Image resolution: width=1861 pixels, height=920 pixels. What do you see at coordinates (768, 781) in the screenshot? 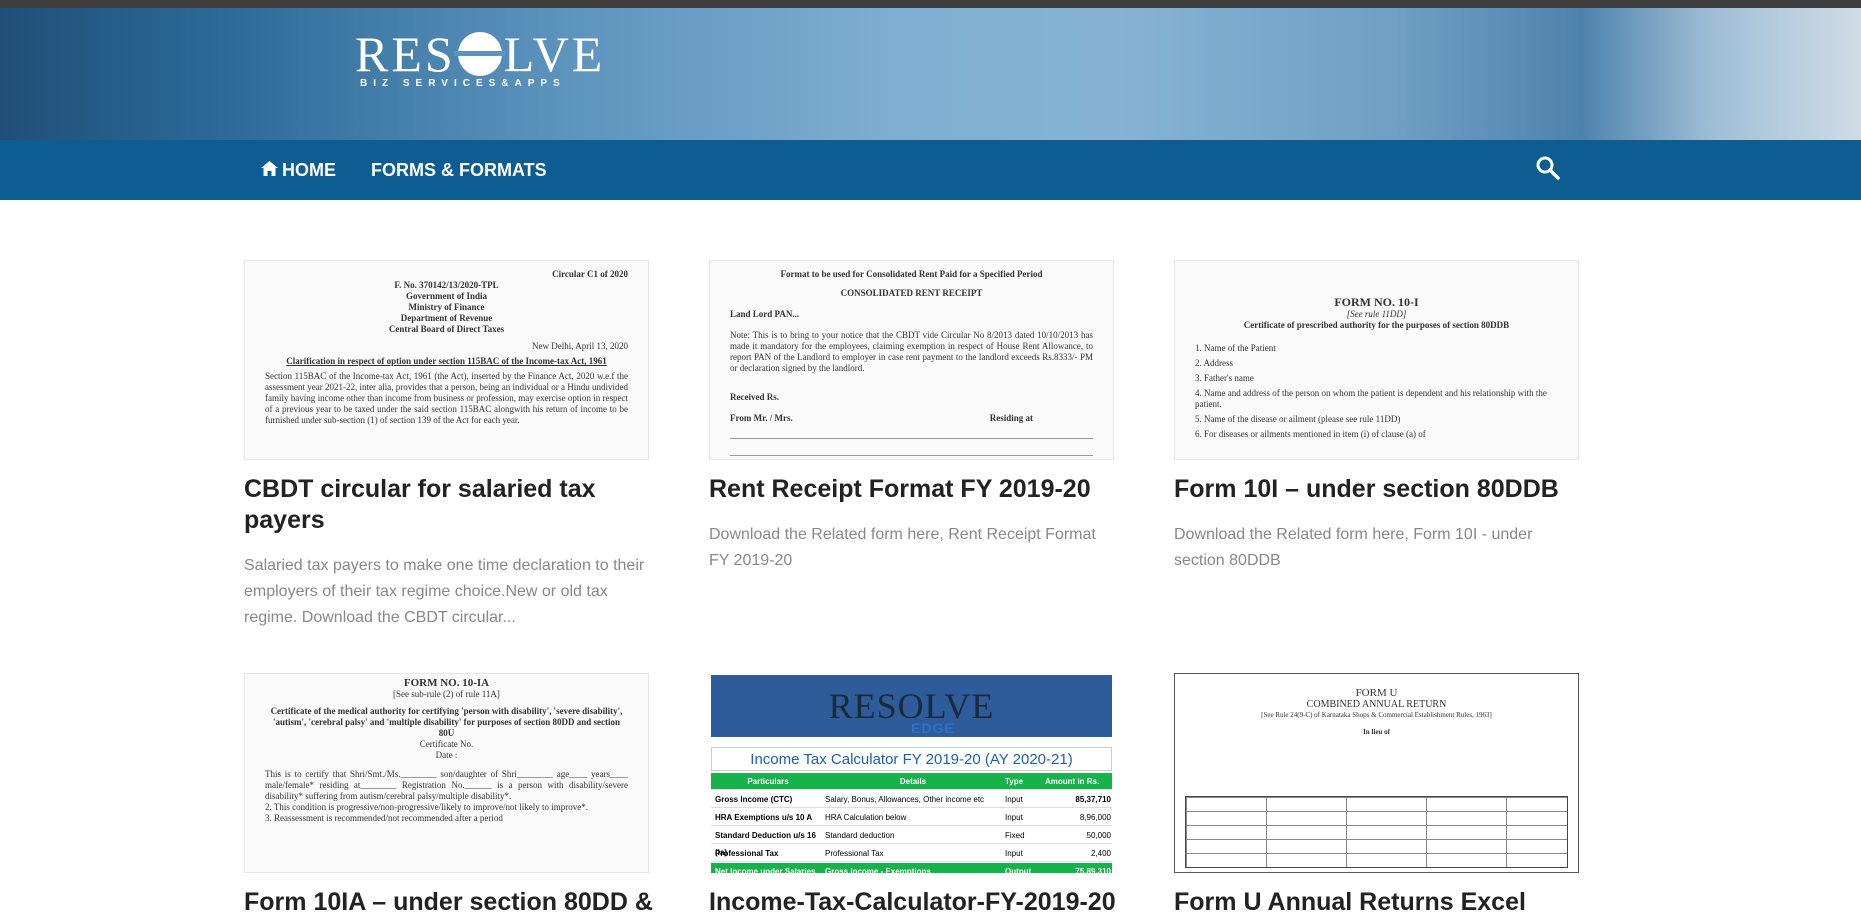
I see `calc-cell: Particulars` at bounding box center [768, 781].